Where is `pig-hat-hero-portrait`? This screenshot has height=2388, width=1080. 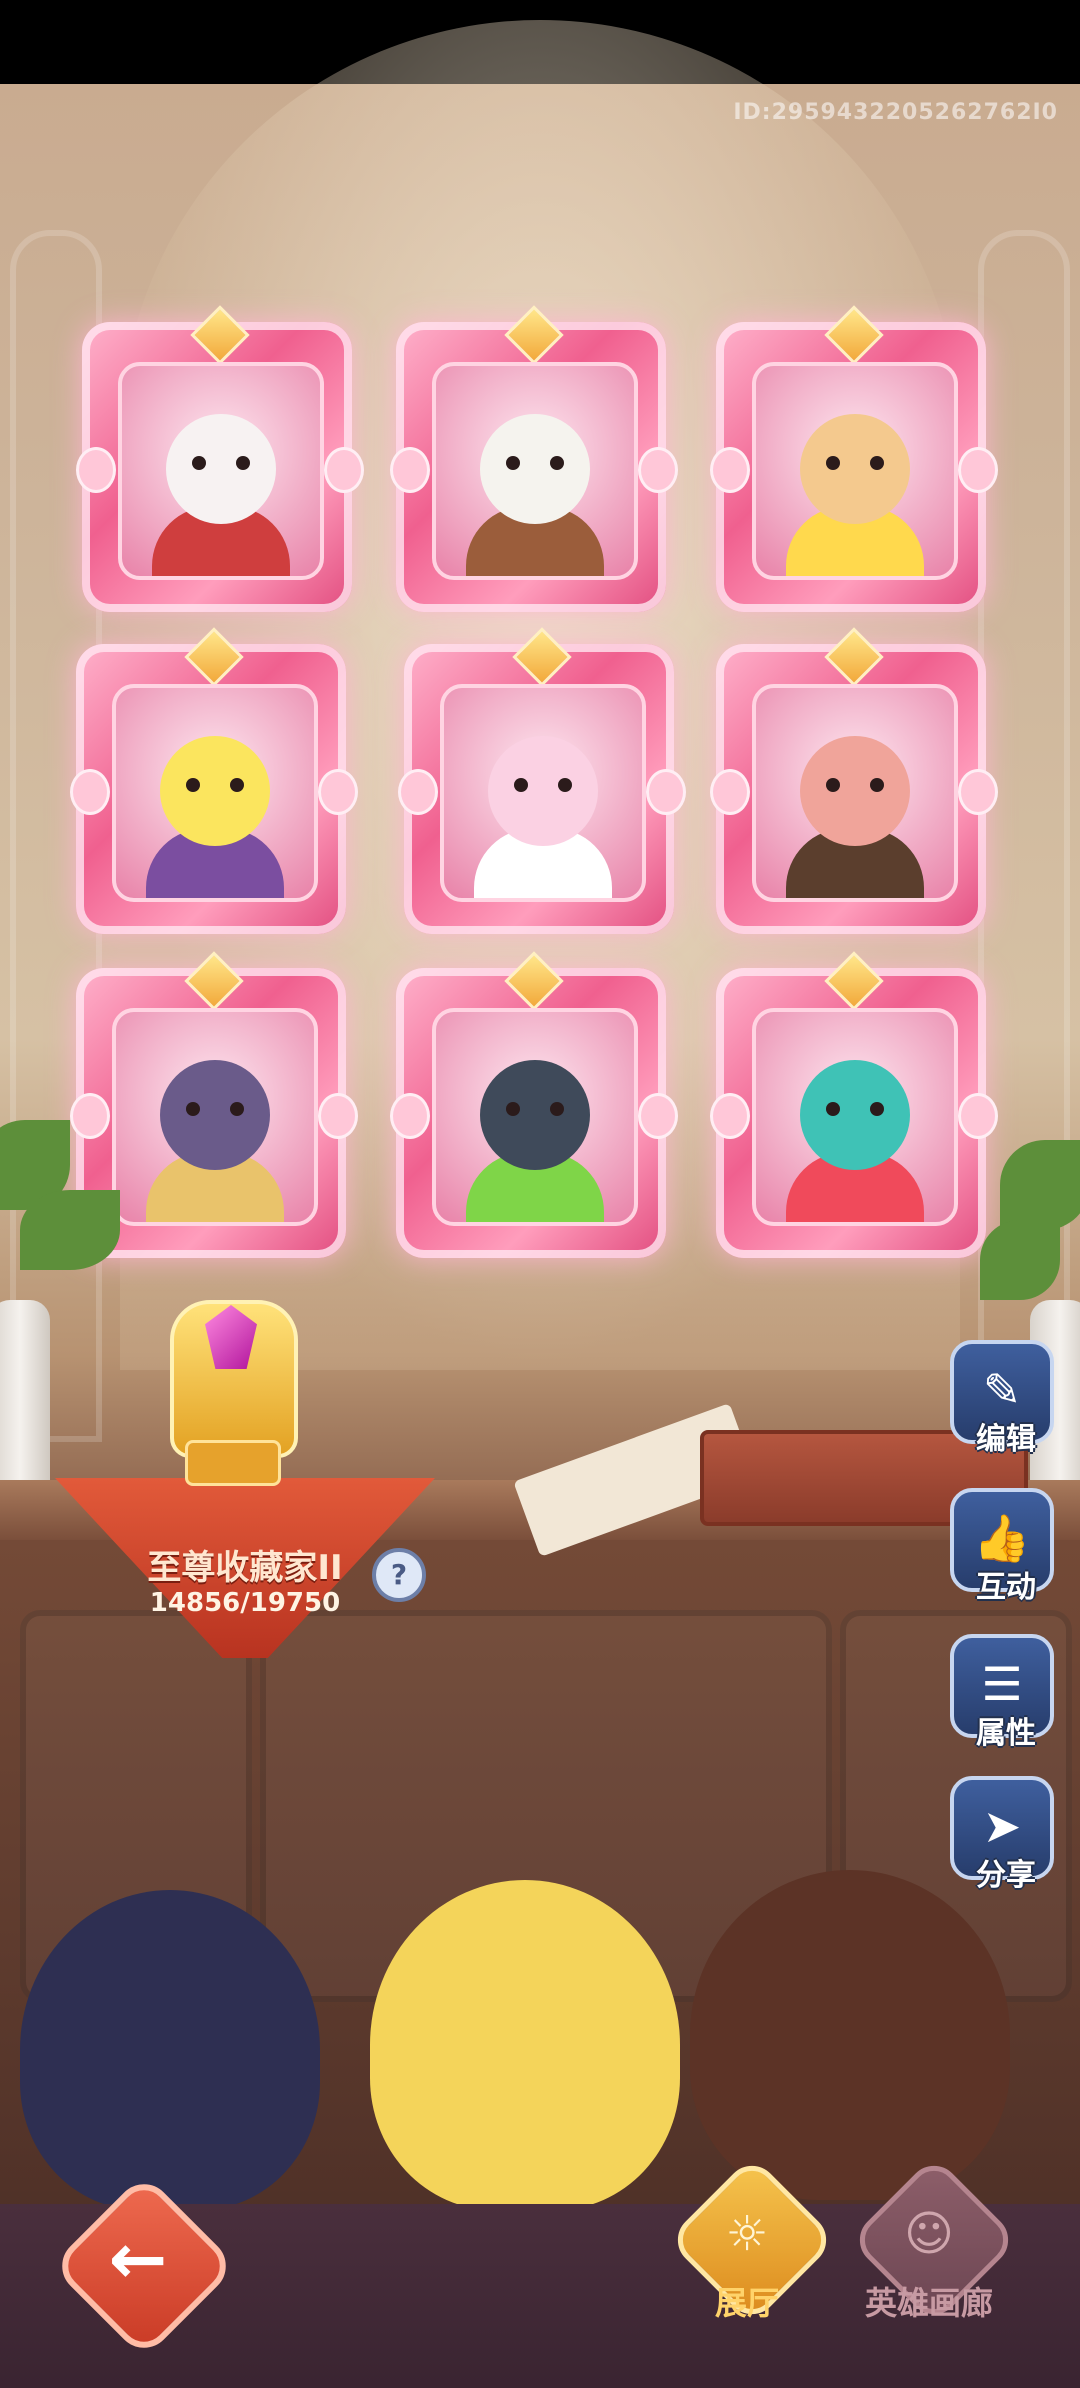 pig-hat-hero-portrait is located at coordinates (855, 793).